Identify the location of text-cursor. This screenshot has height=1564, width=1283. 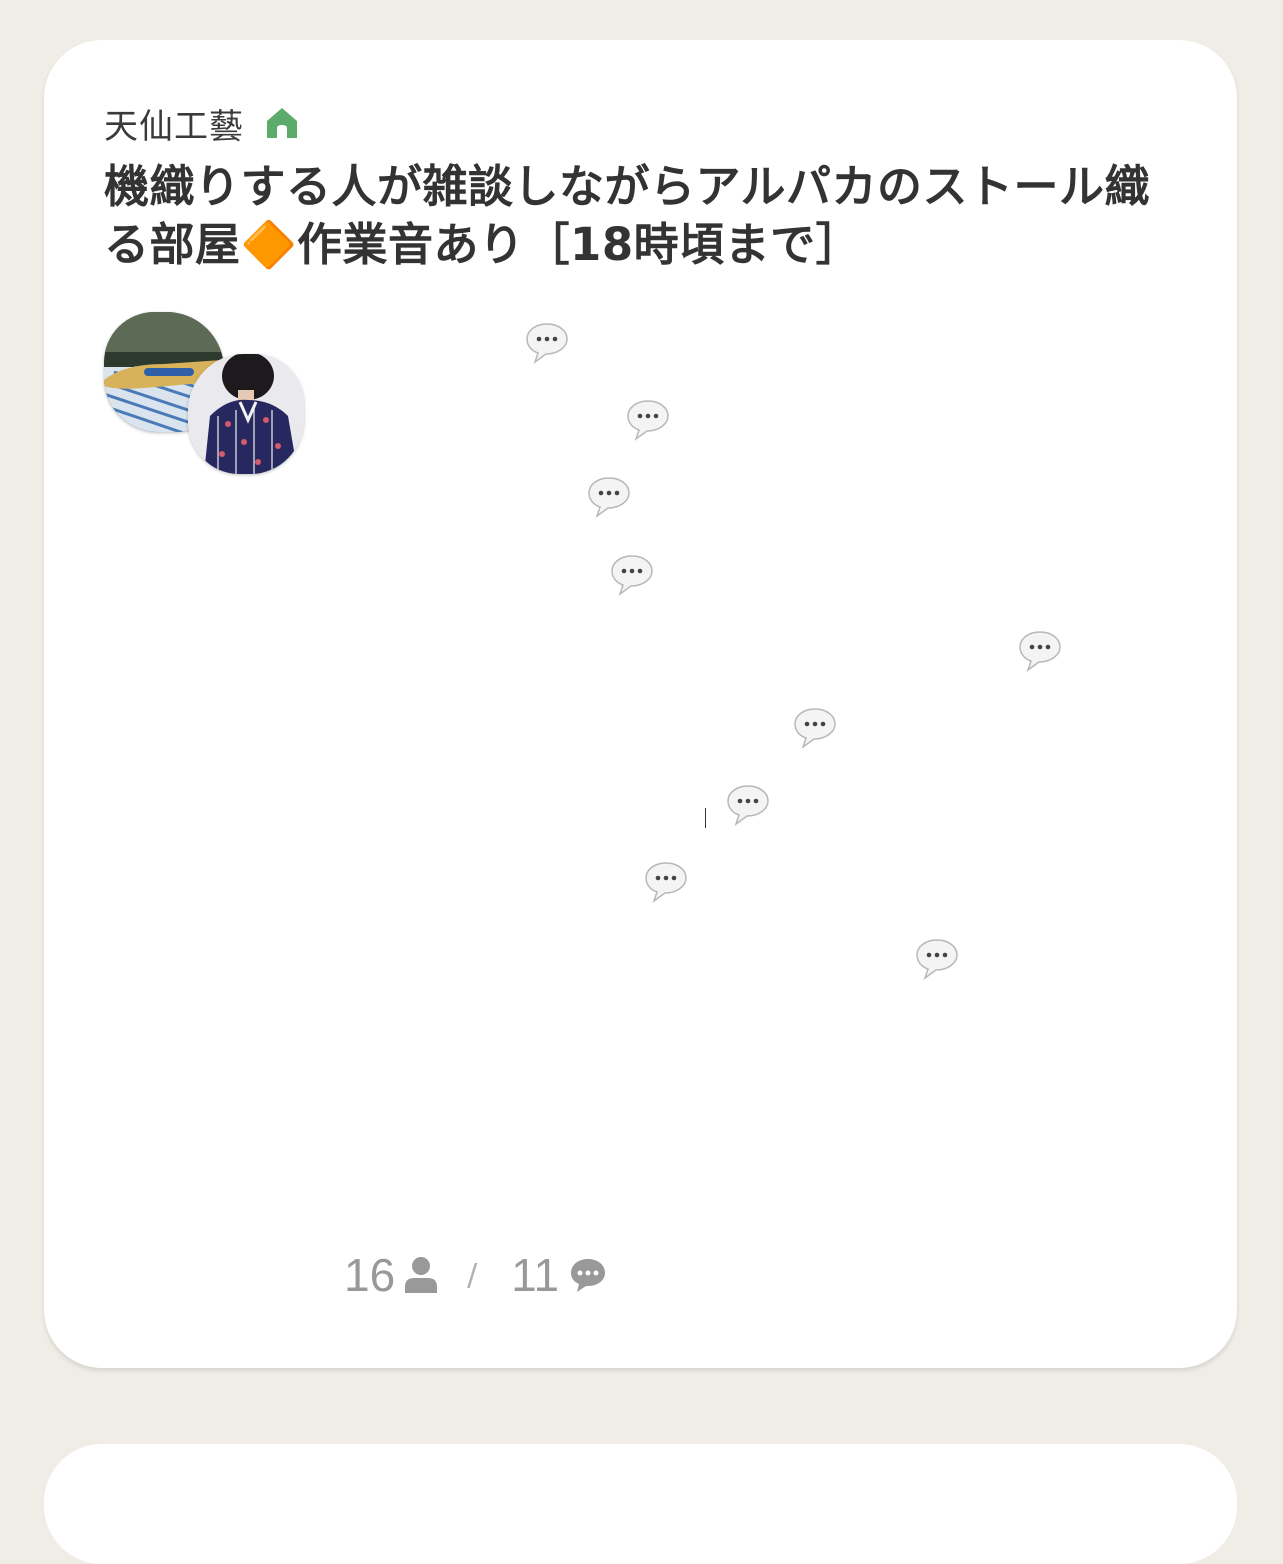
(705, 818).